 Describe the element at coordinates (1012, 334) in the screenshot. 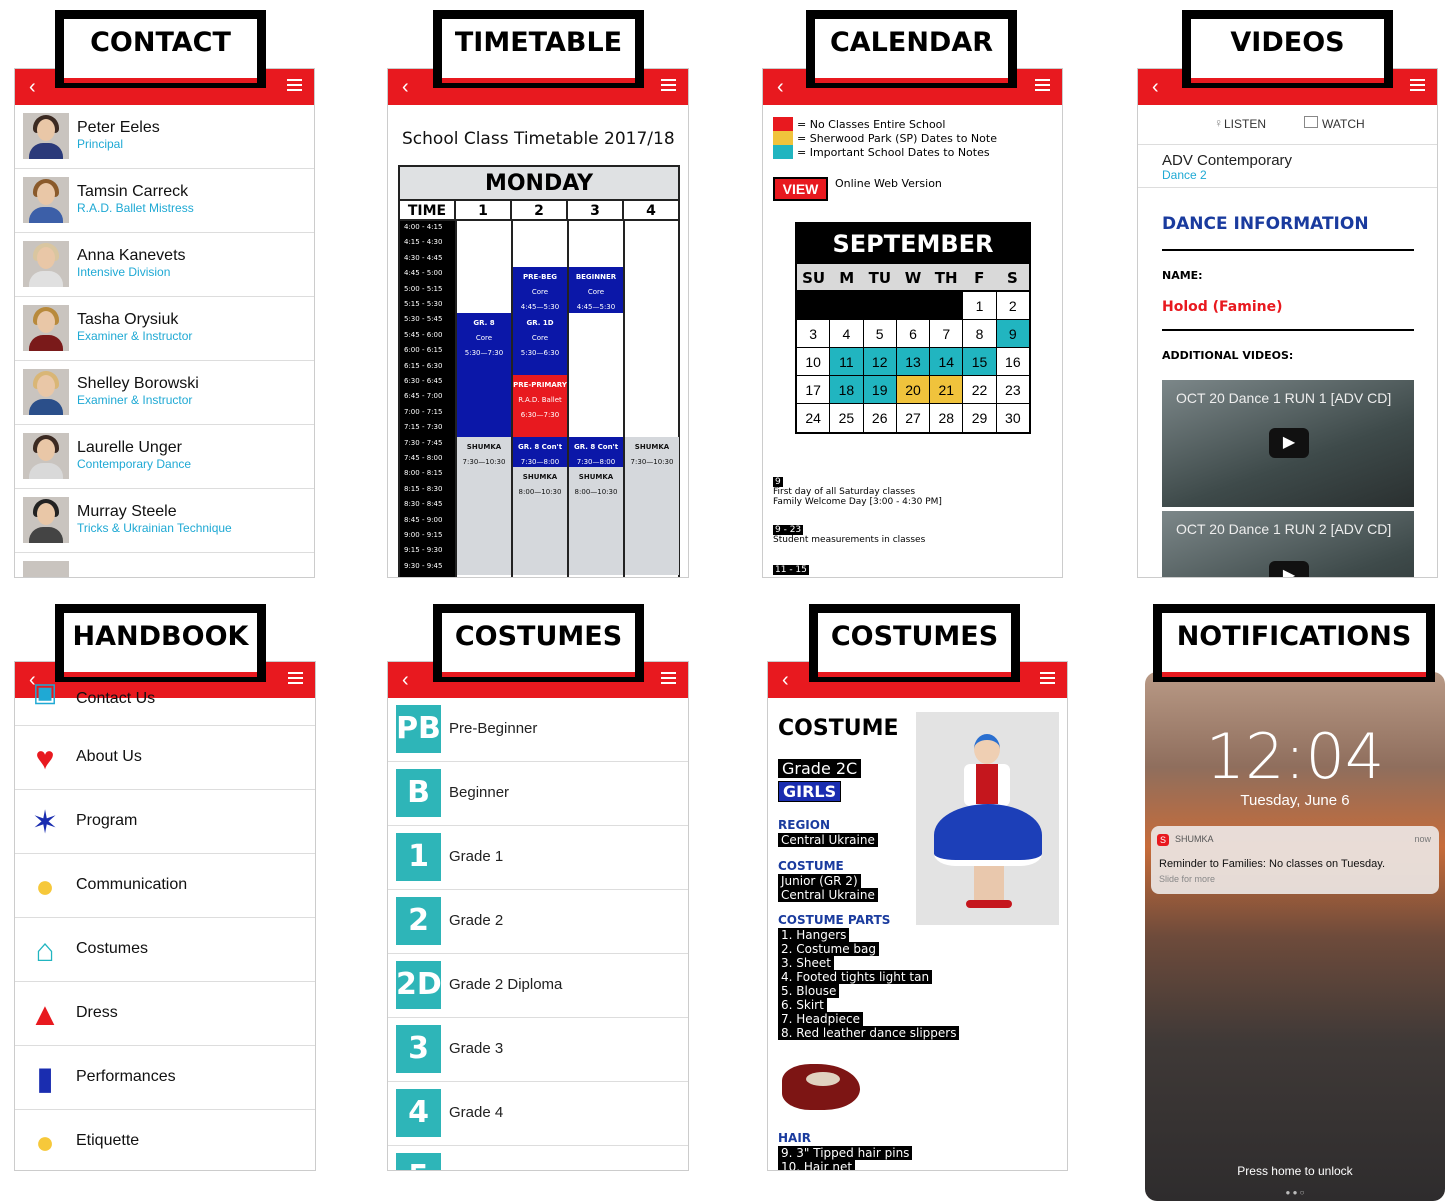

I see `day-cell: 9` at that location.